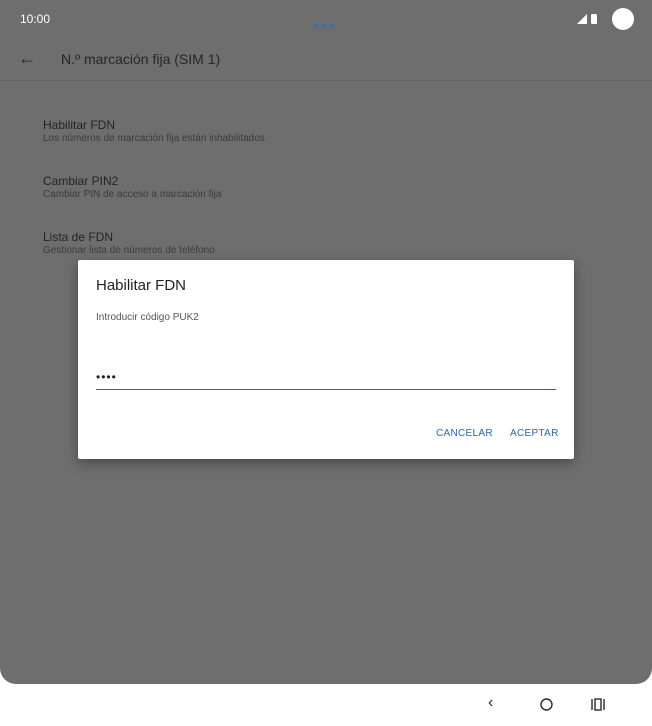 The image size is (652, 726). Describe the element at coordinates (534, 433) in the screenshot. I see `ok-button: ACEPTAR` at that location.